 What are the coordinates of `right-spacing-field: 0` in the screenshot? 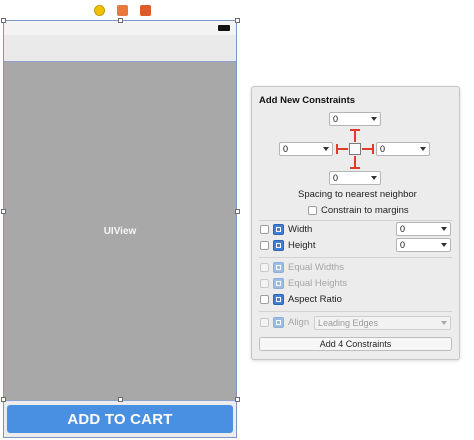 It's located at (403, 149).